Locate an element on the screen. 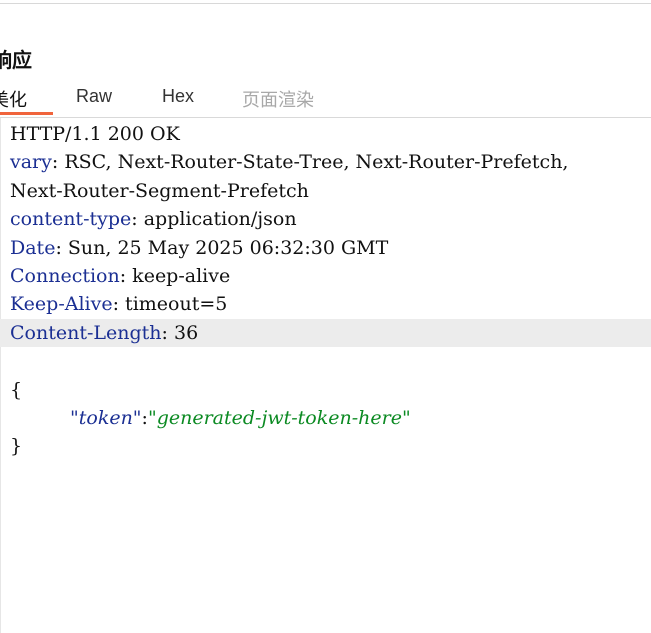  tab-hex: Hex is located at coordinates (178, 96).